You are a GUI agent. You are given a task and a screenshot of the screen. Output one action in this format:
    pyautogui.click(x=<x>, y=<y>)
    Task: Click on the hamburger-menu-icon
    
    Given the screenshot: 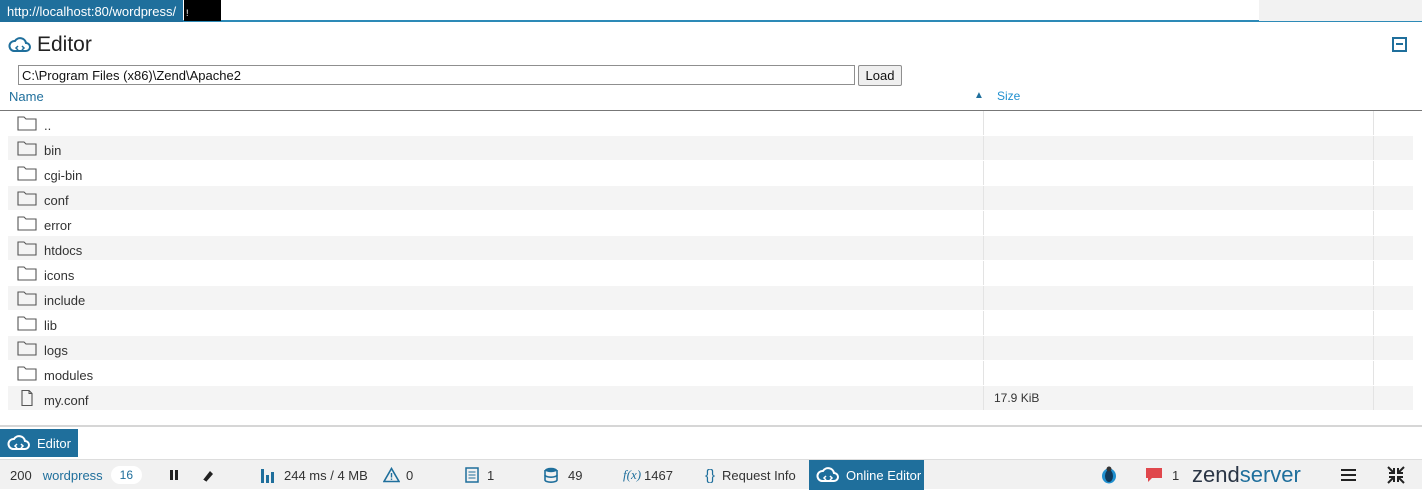 What is the action you would take?
    pyautogui.click(x=1348, y=475)
    